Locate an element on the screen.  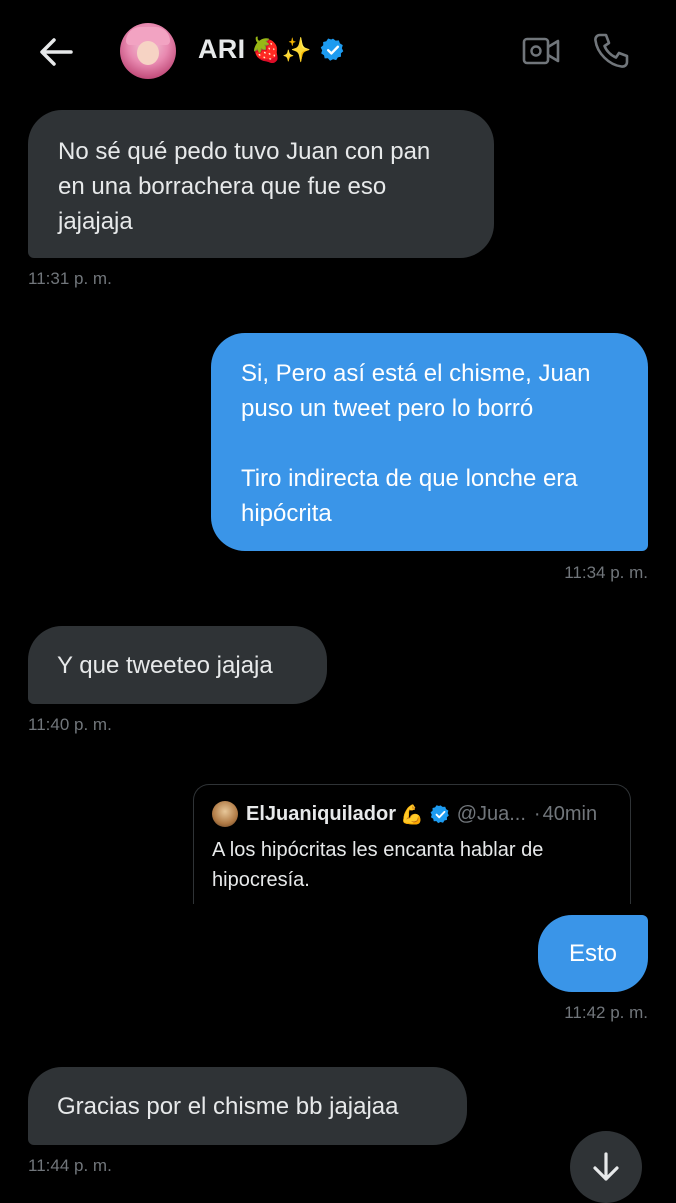
arrow-down-icon is located at coordinates (606, 1166).